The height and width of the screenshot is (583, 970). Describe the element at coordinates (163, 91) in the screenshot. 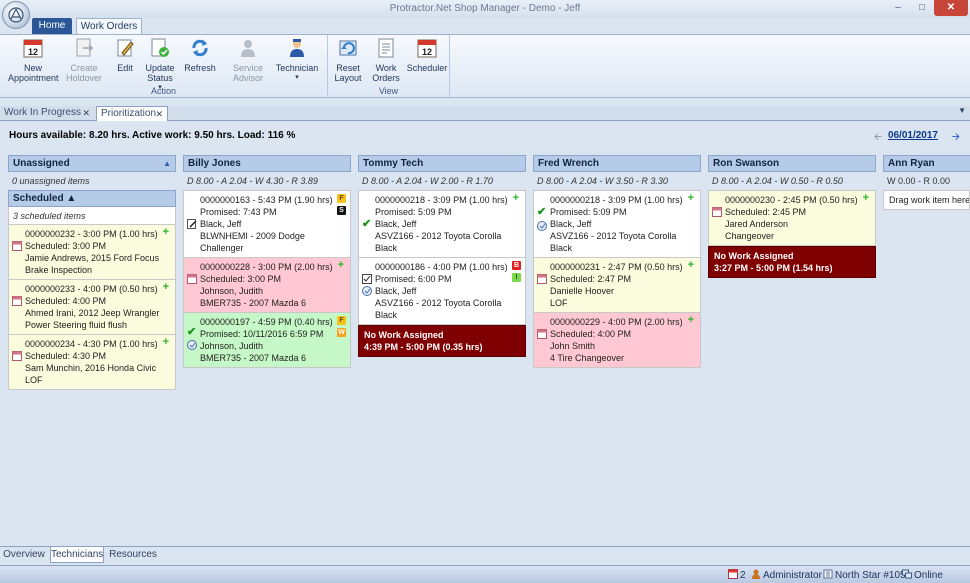

I see `action-group-label: Action` at that location.